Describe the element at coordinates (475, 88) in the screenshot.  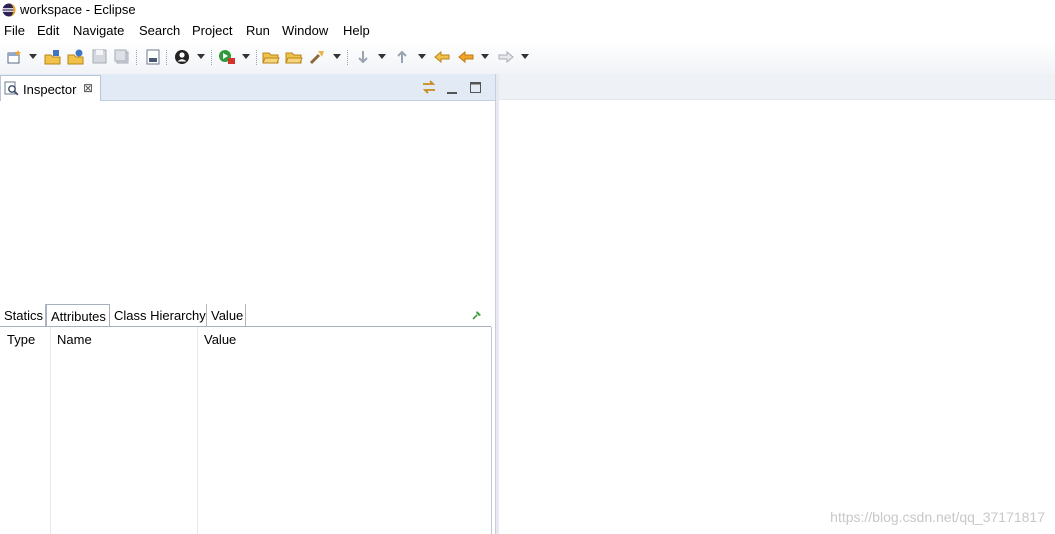
I see `maximize-icon` at that location.